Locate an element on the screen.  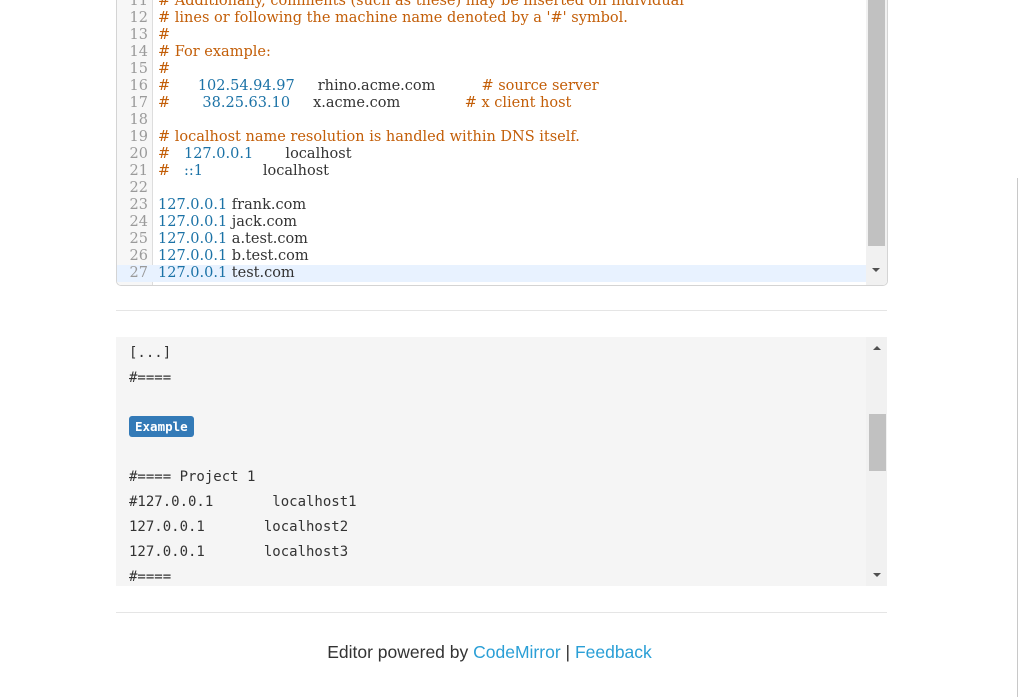
code-line: 20 # 127.0.0.1 localhost is located at coordinates (491, 154).